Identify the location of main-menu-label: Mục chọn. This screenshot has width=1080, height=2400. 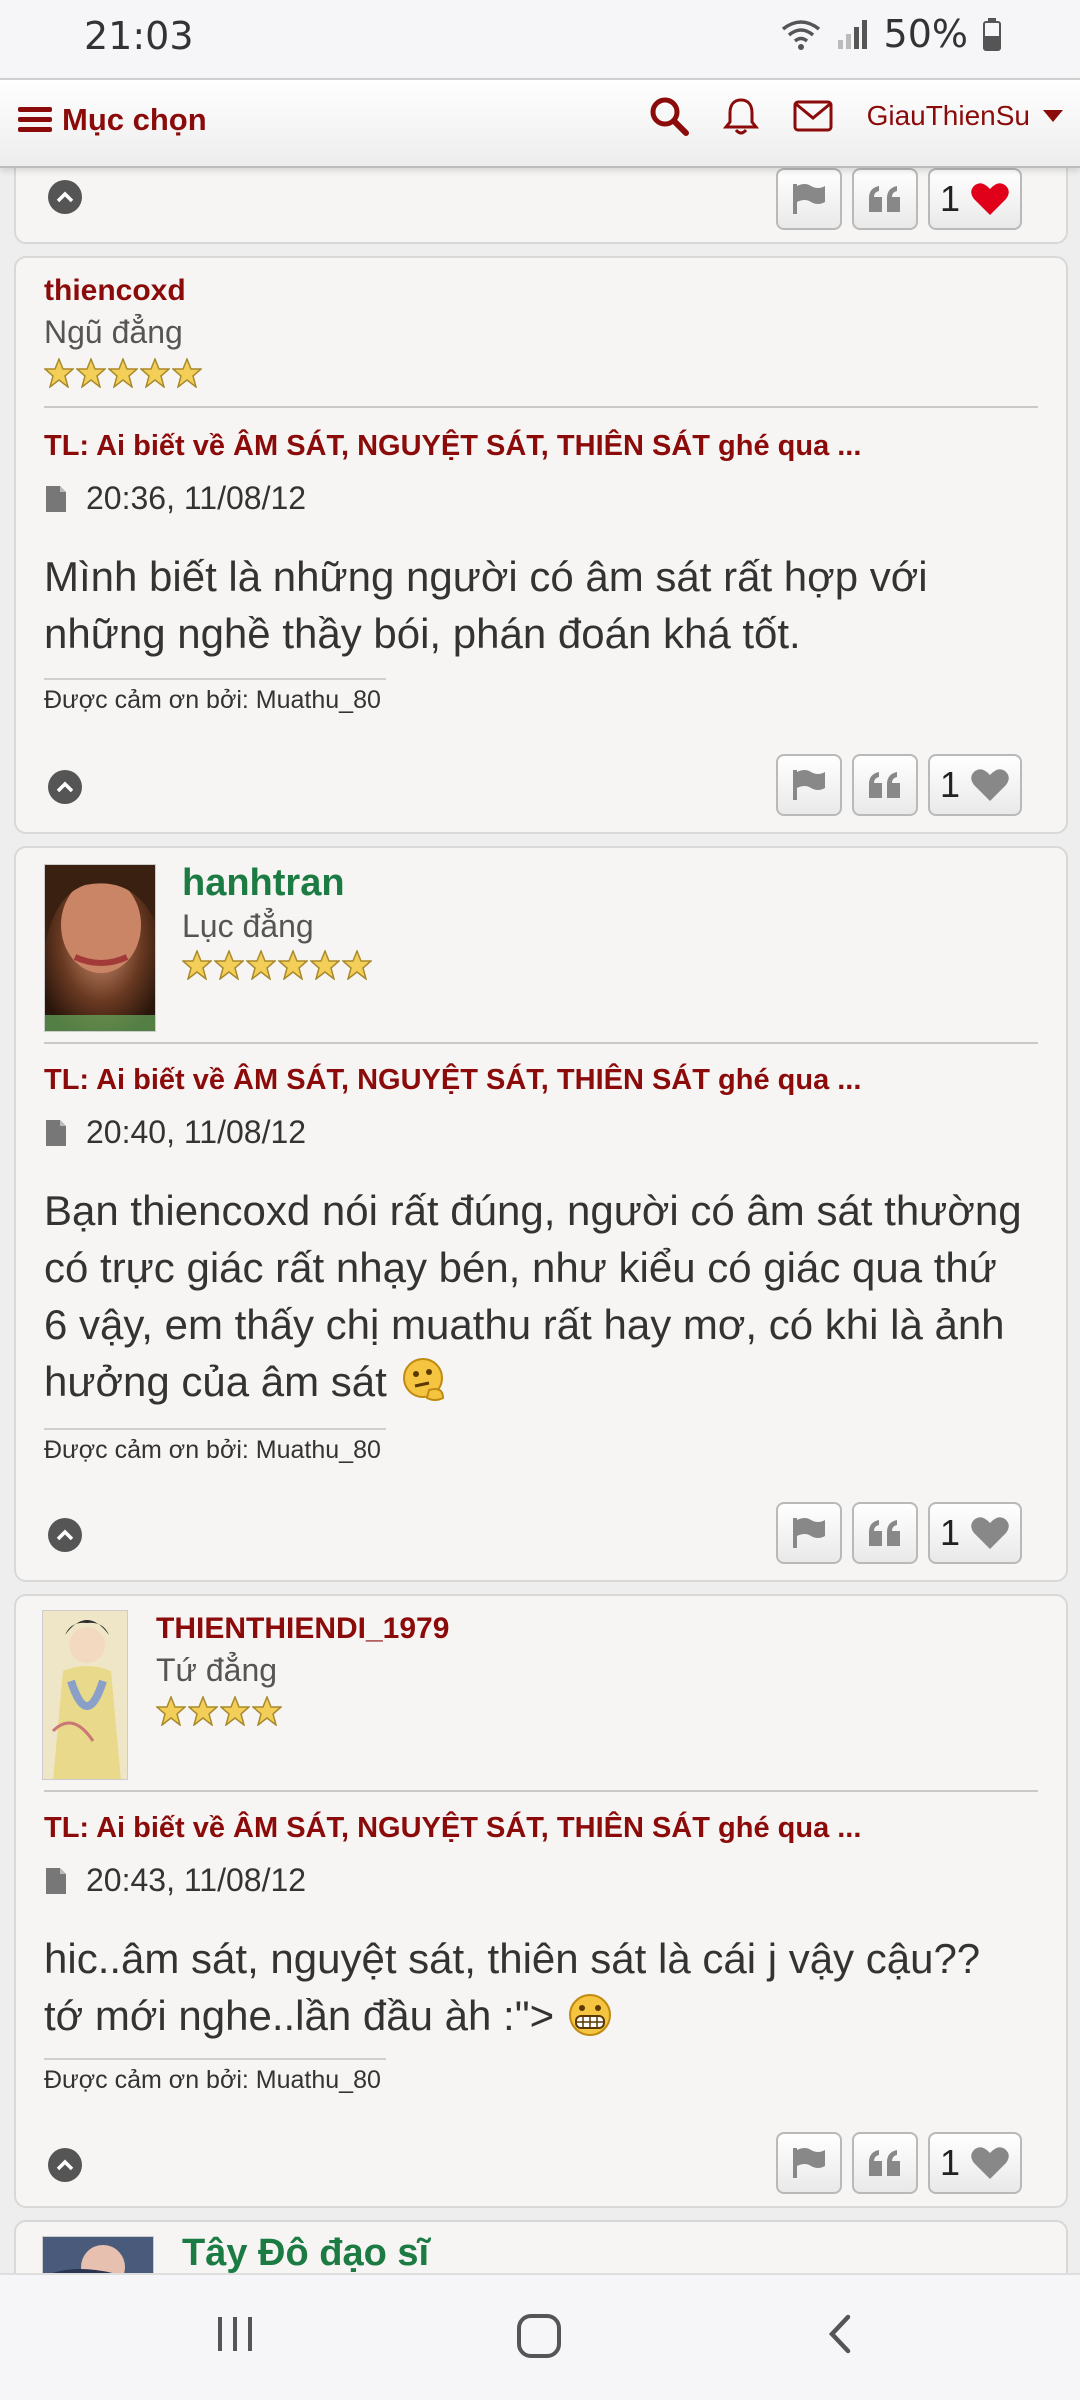
(134, 119).